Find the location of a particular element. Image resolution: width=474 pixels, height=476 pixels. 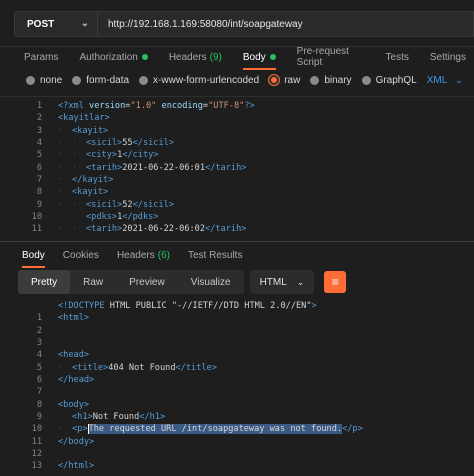

code-line: 5 · <title>404 Not Found</title> is located at coordinates (237, 368).